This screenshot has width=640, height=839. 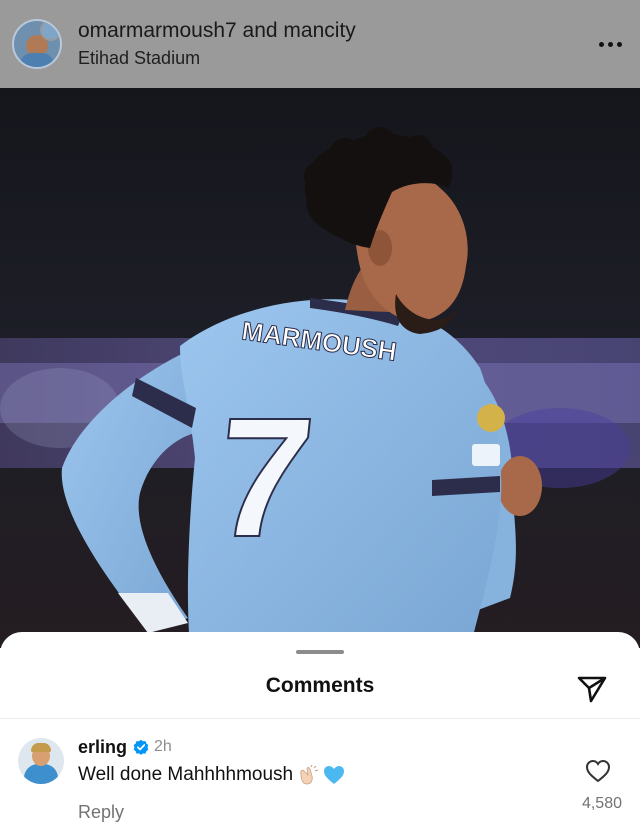 I want to click on post-authors: omarmarmoush7 and mancity, so click(x=335, y=31).